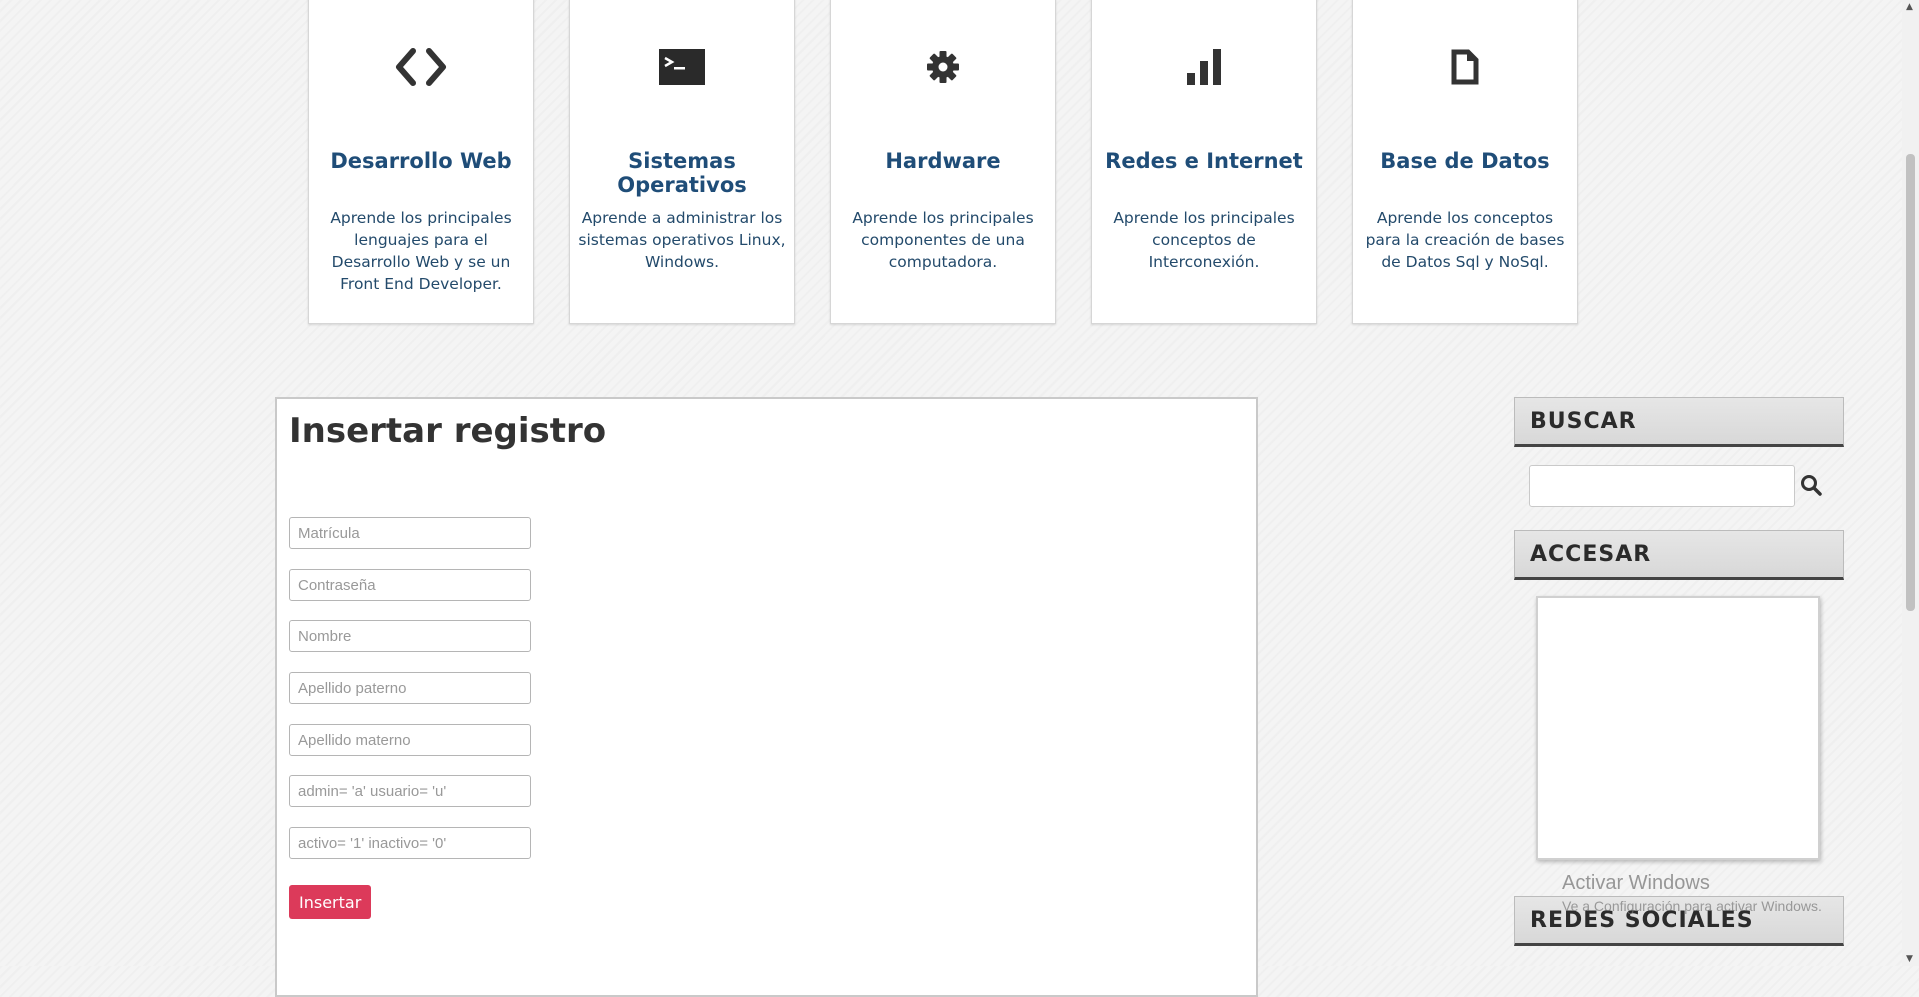  I want to click on activation-watermark-subtext: Ve a Configuración para activar Windows., so click(1692, 906).